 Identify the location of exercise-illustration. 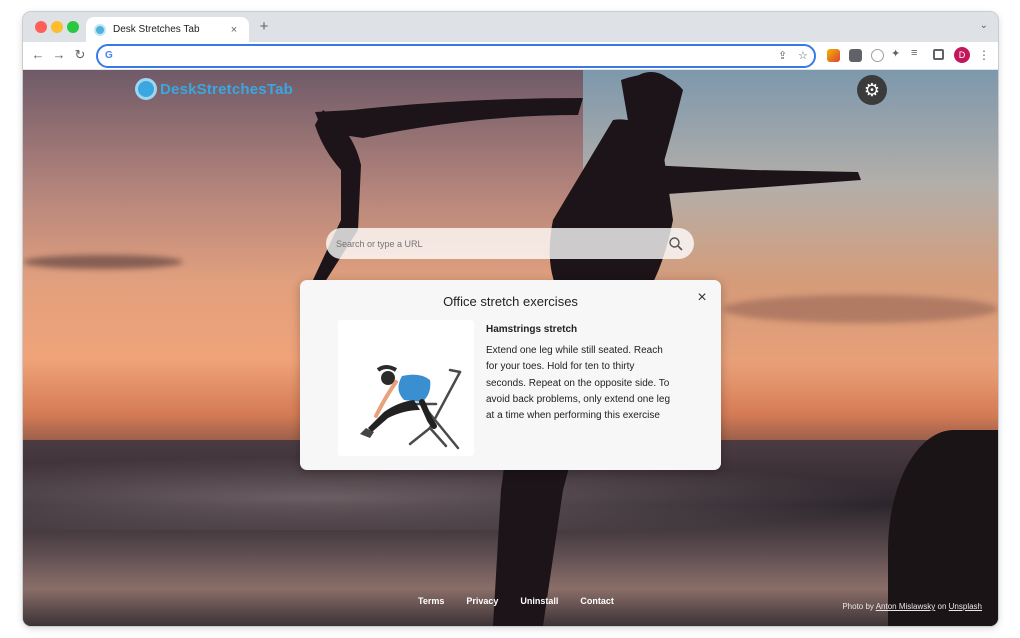
(406, 388).